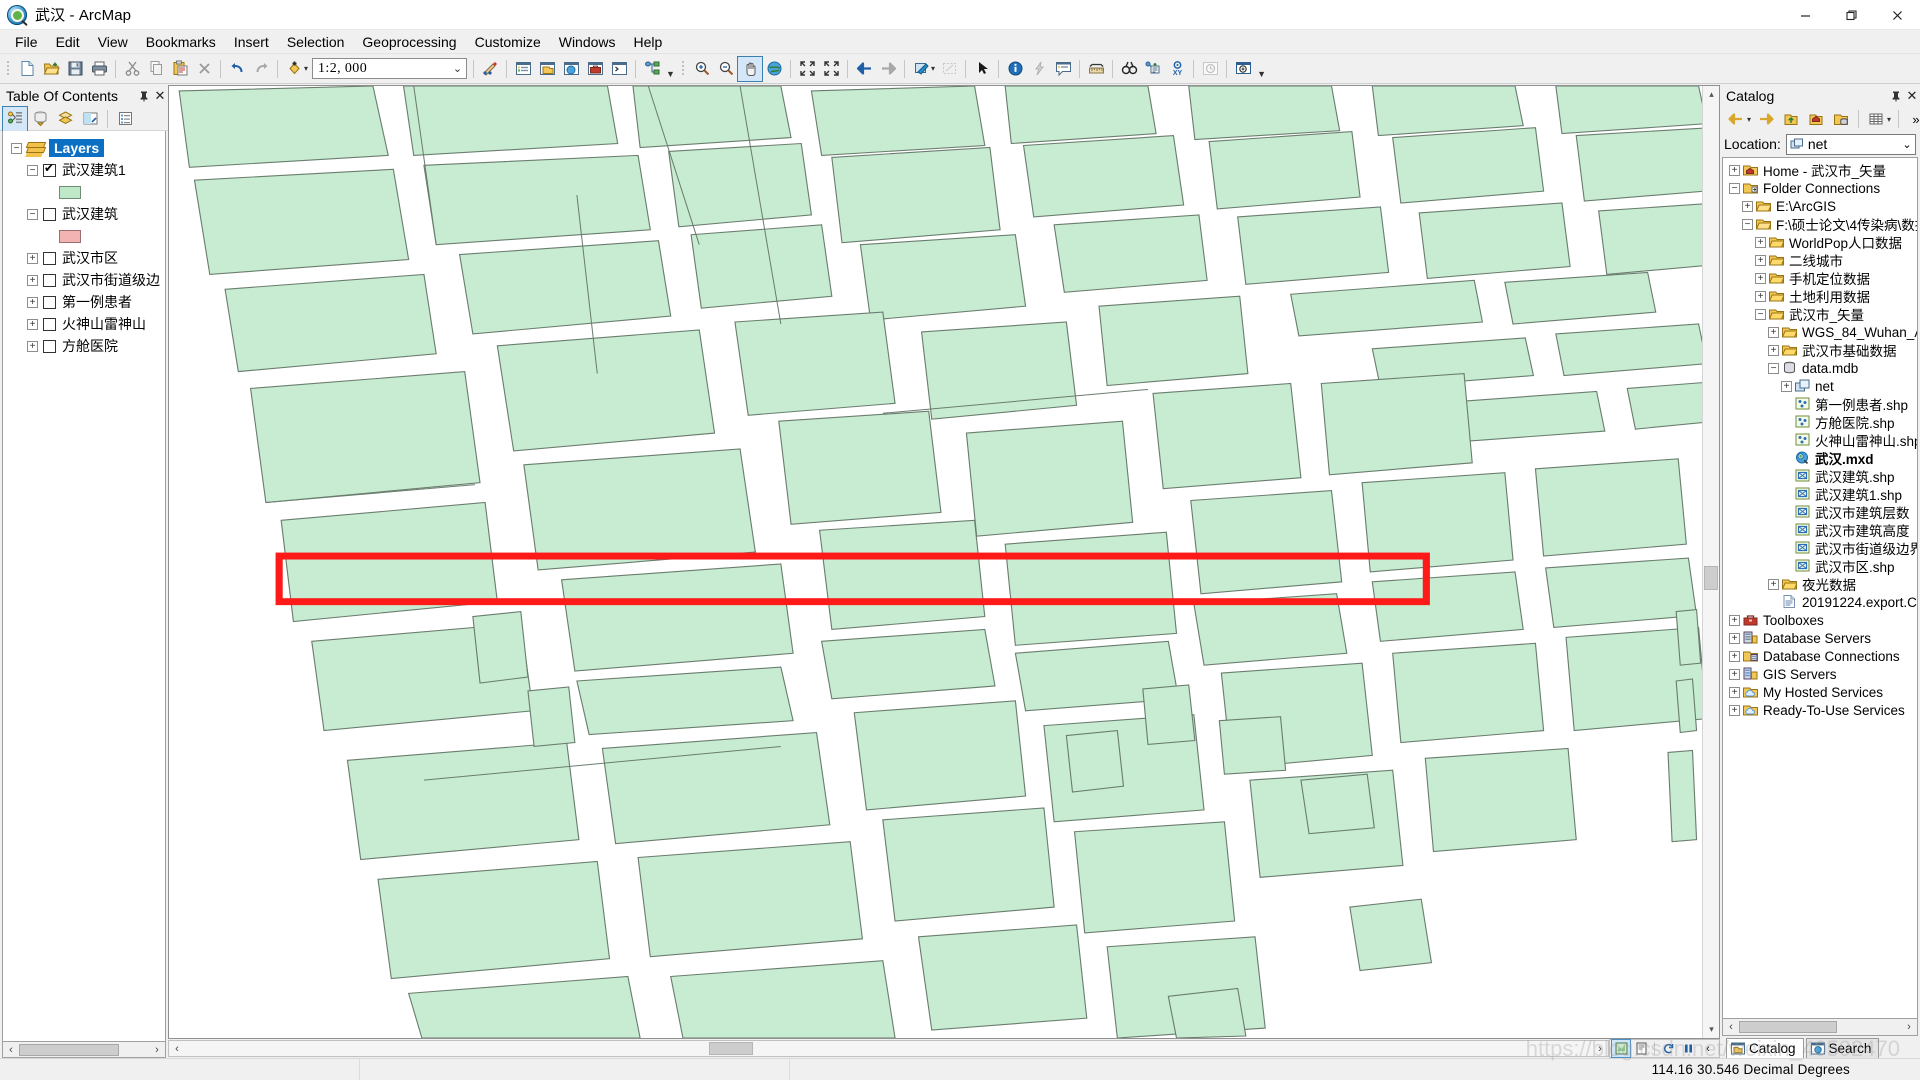  I want to click on measure-icon, so click(1096, 69).